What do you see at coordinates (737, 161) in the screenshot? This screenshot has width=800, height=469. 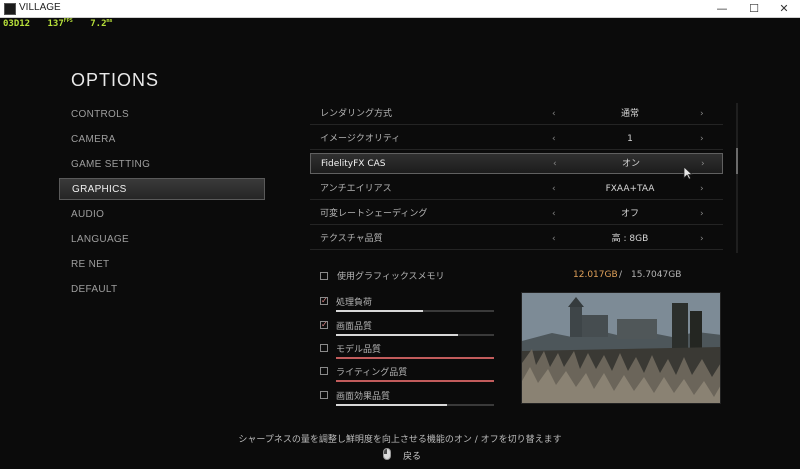 I see `scrollbar-thumb` at bounding box center [737, 161].